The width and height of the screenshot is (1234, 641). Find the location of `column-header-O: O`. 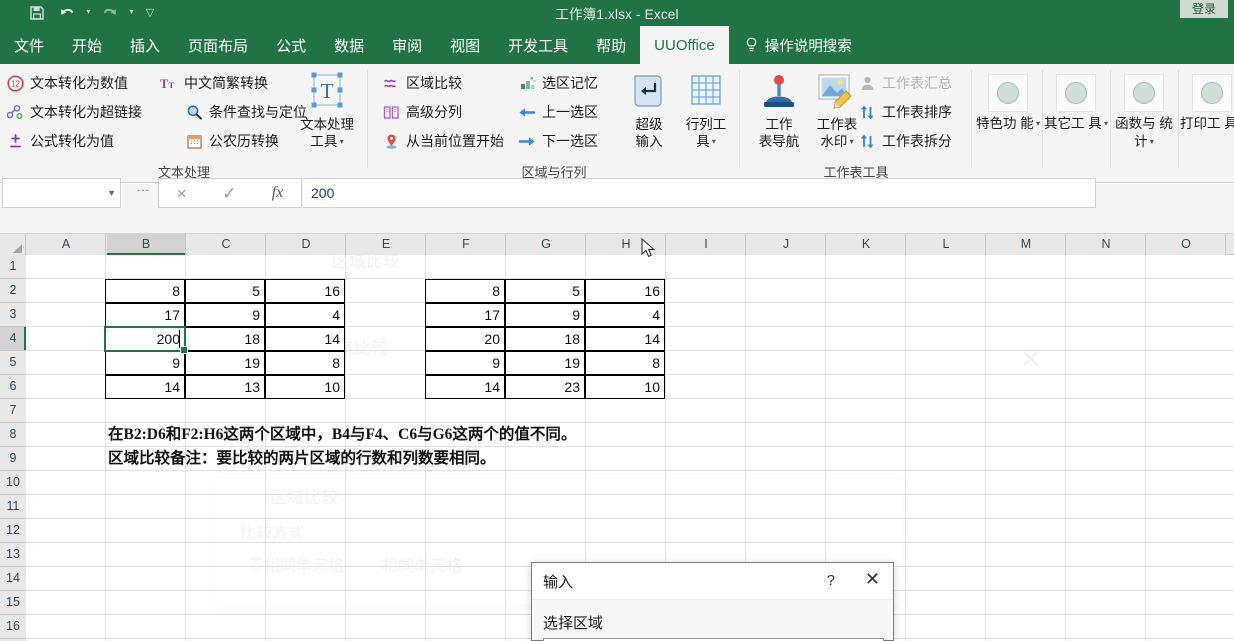

column-header-O: O is located at coordinates (1186, 244).